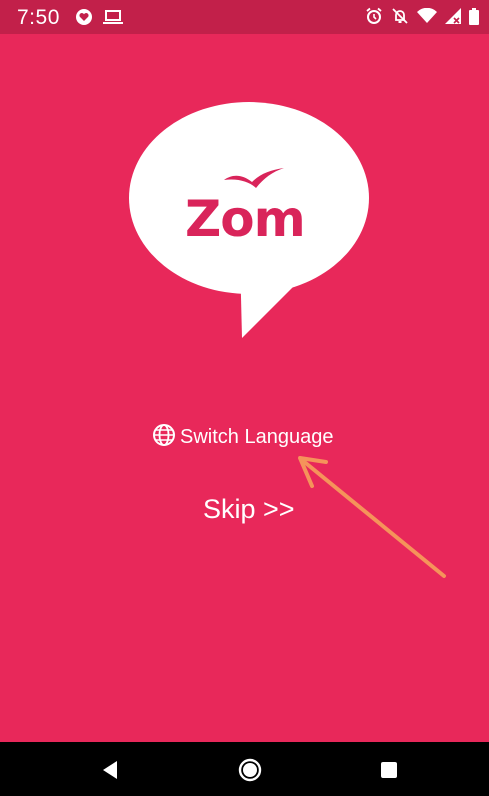 Image resolution: width=489 pixels, height=796 pixels. Describe the element at coordinates (249, 509) in the screenshot. I see `skip-button: Skip >>` at that location.